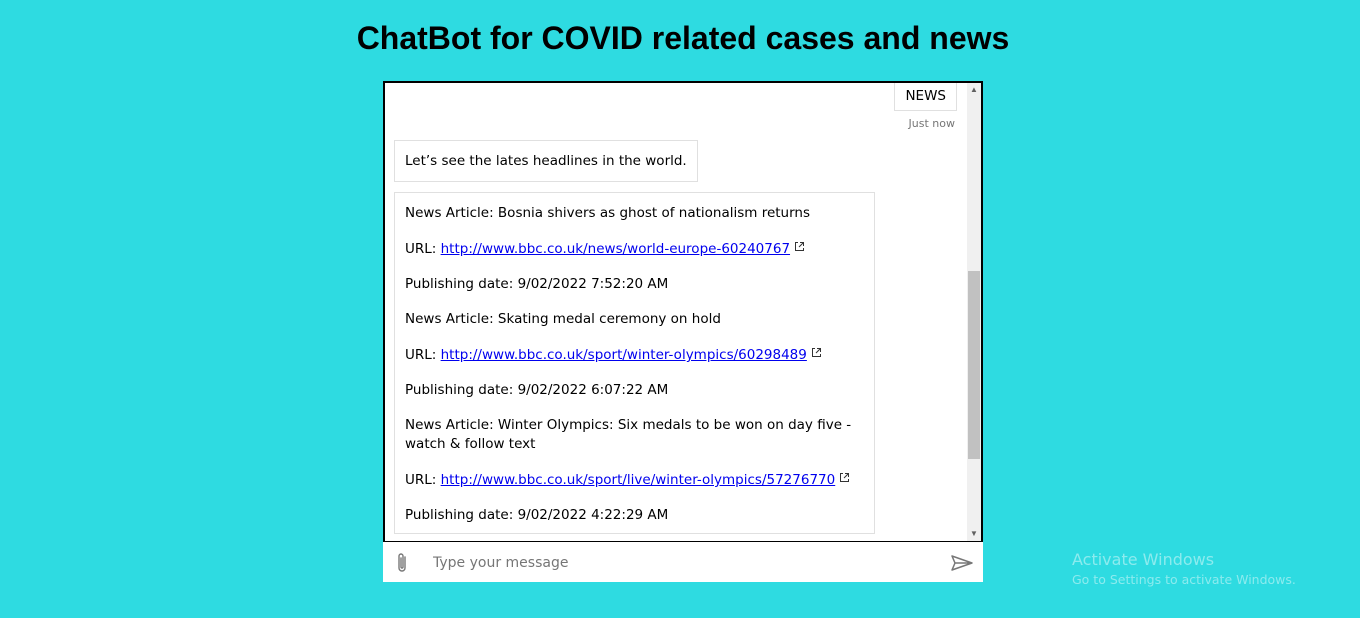 The width and height of the screenshot is (1360, 618). Describe the element at coordinates (962, 565) in the screenshot. I see `send-icon` at that location.